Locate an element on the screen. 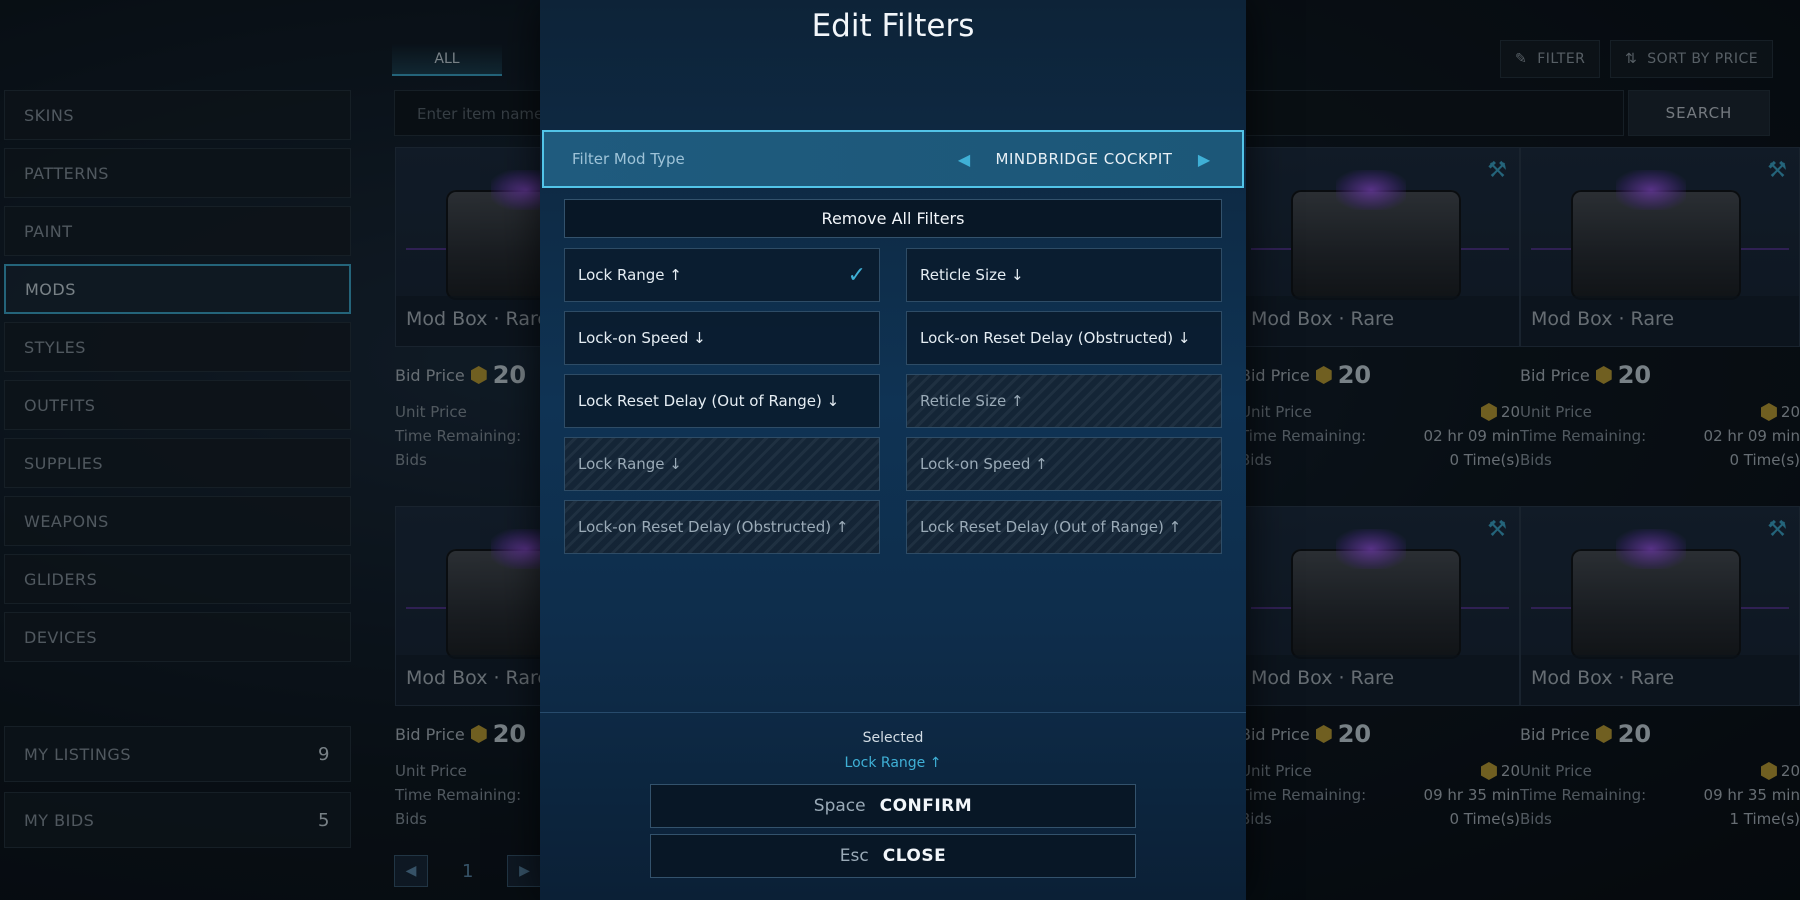 Image resolution: width=1800 pixels, height=900 pixels. confirm-button: Space CONFIRM is located at coordinates (893, 806).